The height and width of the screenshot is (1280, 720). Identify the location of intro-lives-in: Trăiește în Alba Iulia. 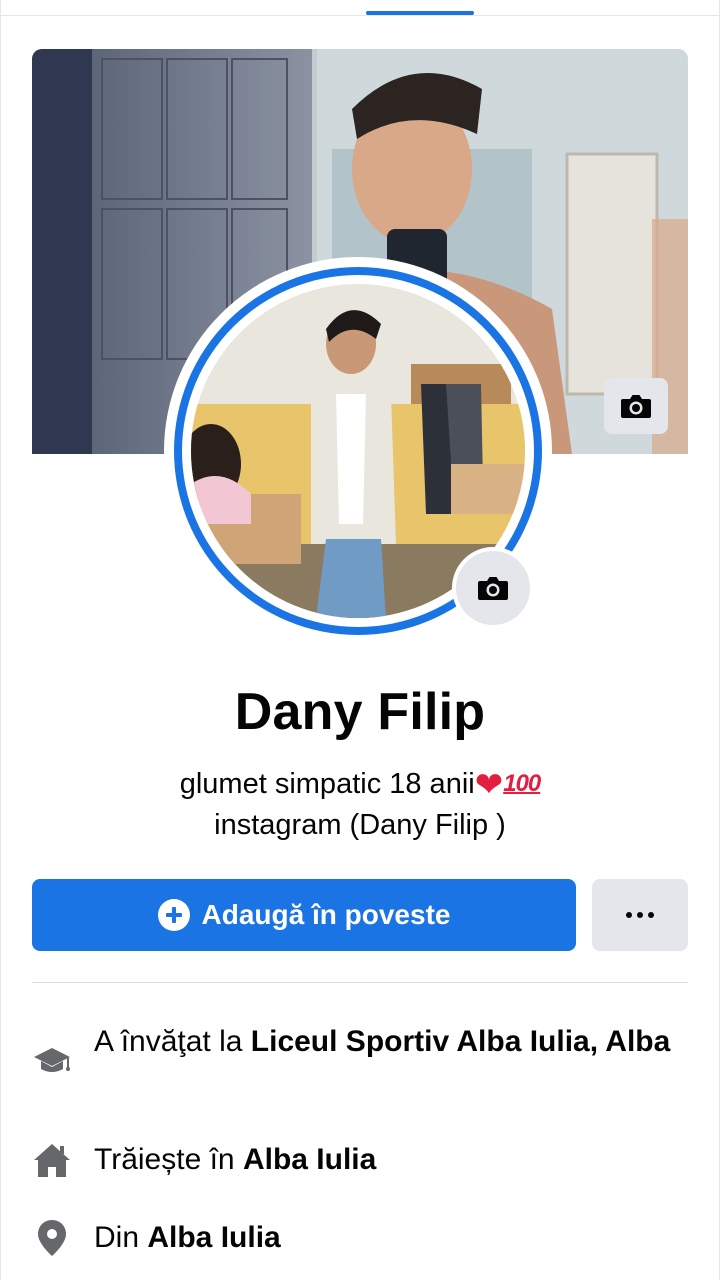
(360, 1160).